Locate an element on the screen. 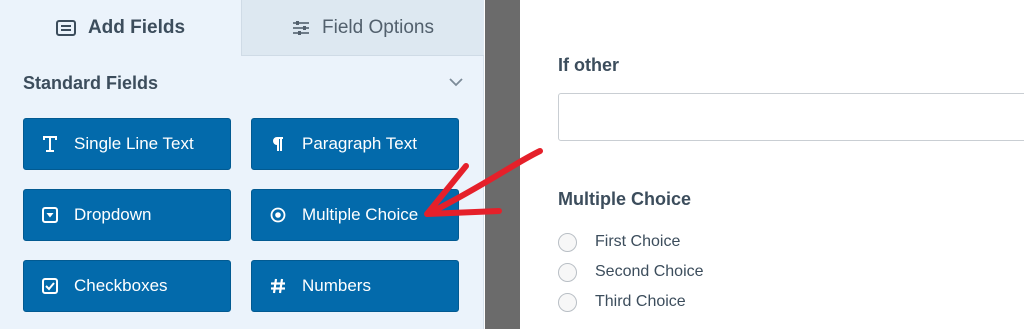 This screenshot has width=1024, height=329. field-label: Numbers is located at coordinates (336, 285).